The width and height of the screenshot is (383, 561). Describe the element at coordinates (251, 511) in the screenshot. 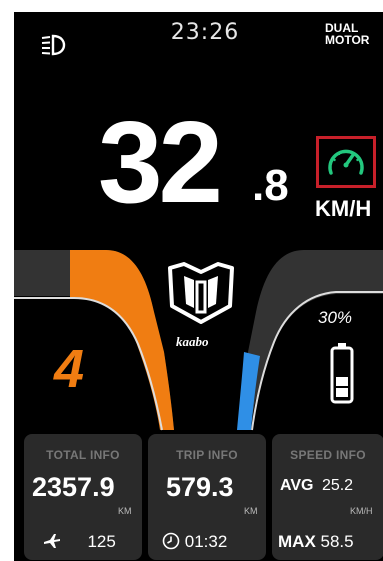

I see `trip-distance-unit: KM` at that location.